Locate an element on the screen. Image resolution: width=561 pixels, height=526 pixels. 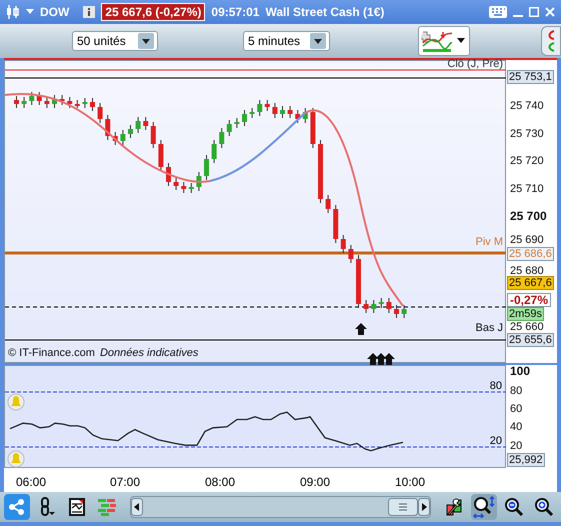
price-axis-label: 25 700 is located at coordinates (528, 216).